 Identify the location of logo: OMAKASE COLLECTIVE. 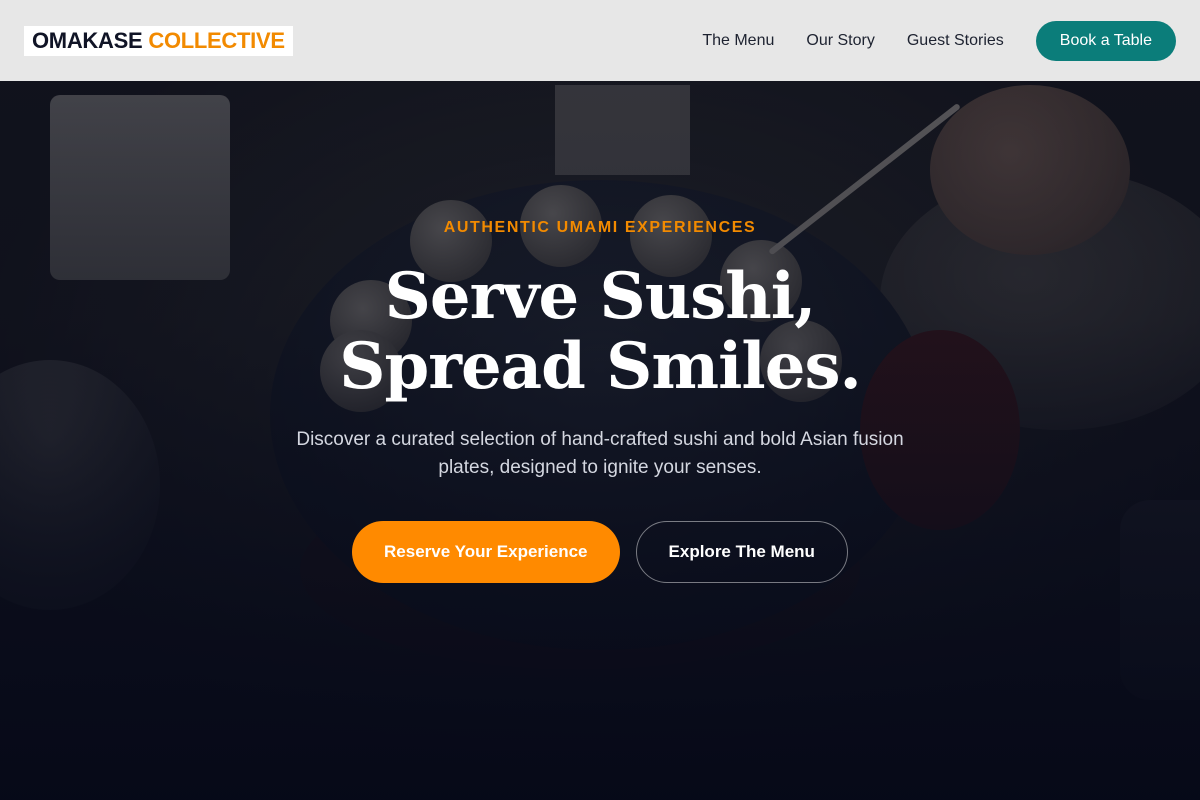
(158, 40).